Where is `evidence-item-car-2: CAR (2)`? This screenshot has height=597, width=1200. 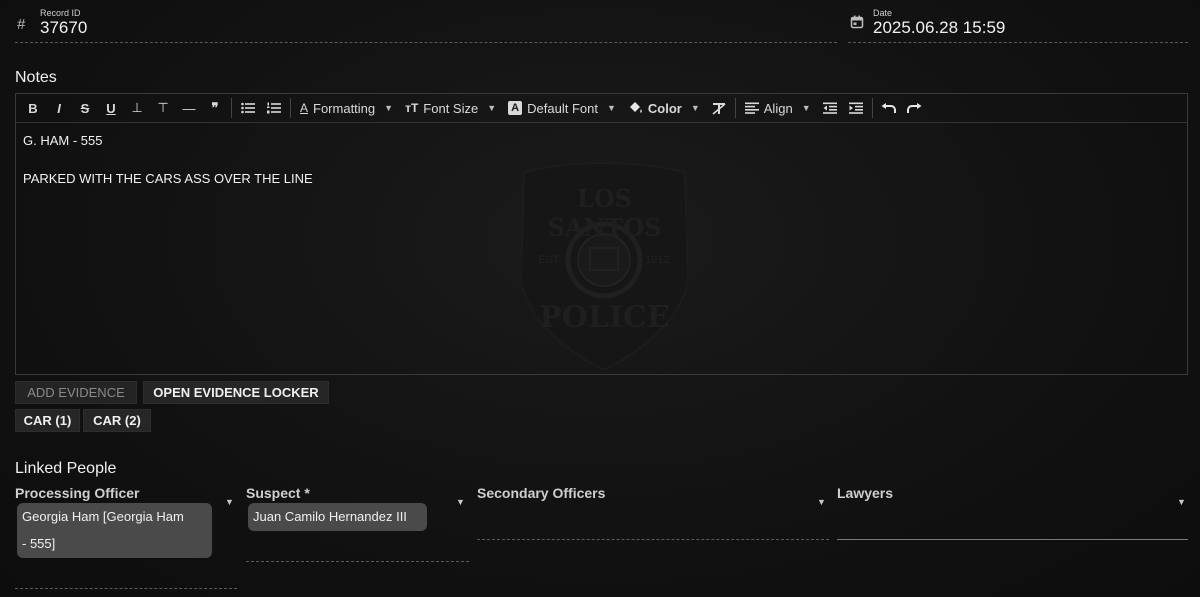 evidence-item-car-2: CAR (2) is located at coordinates (117, 420).